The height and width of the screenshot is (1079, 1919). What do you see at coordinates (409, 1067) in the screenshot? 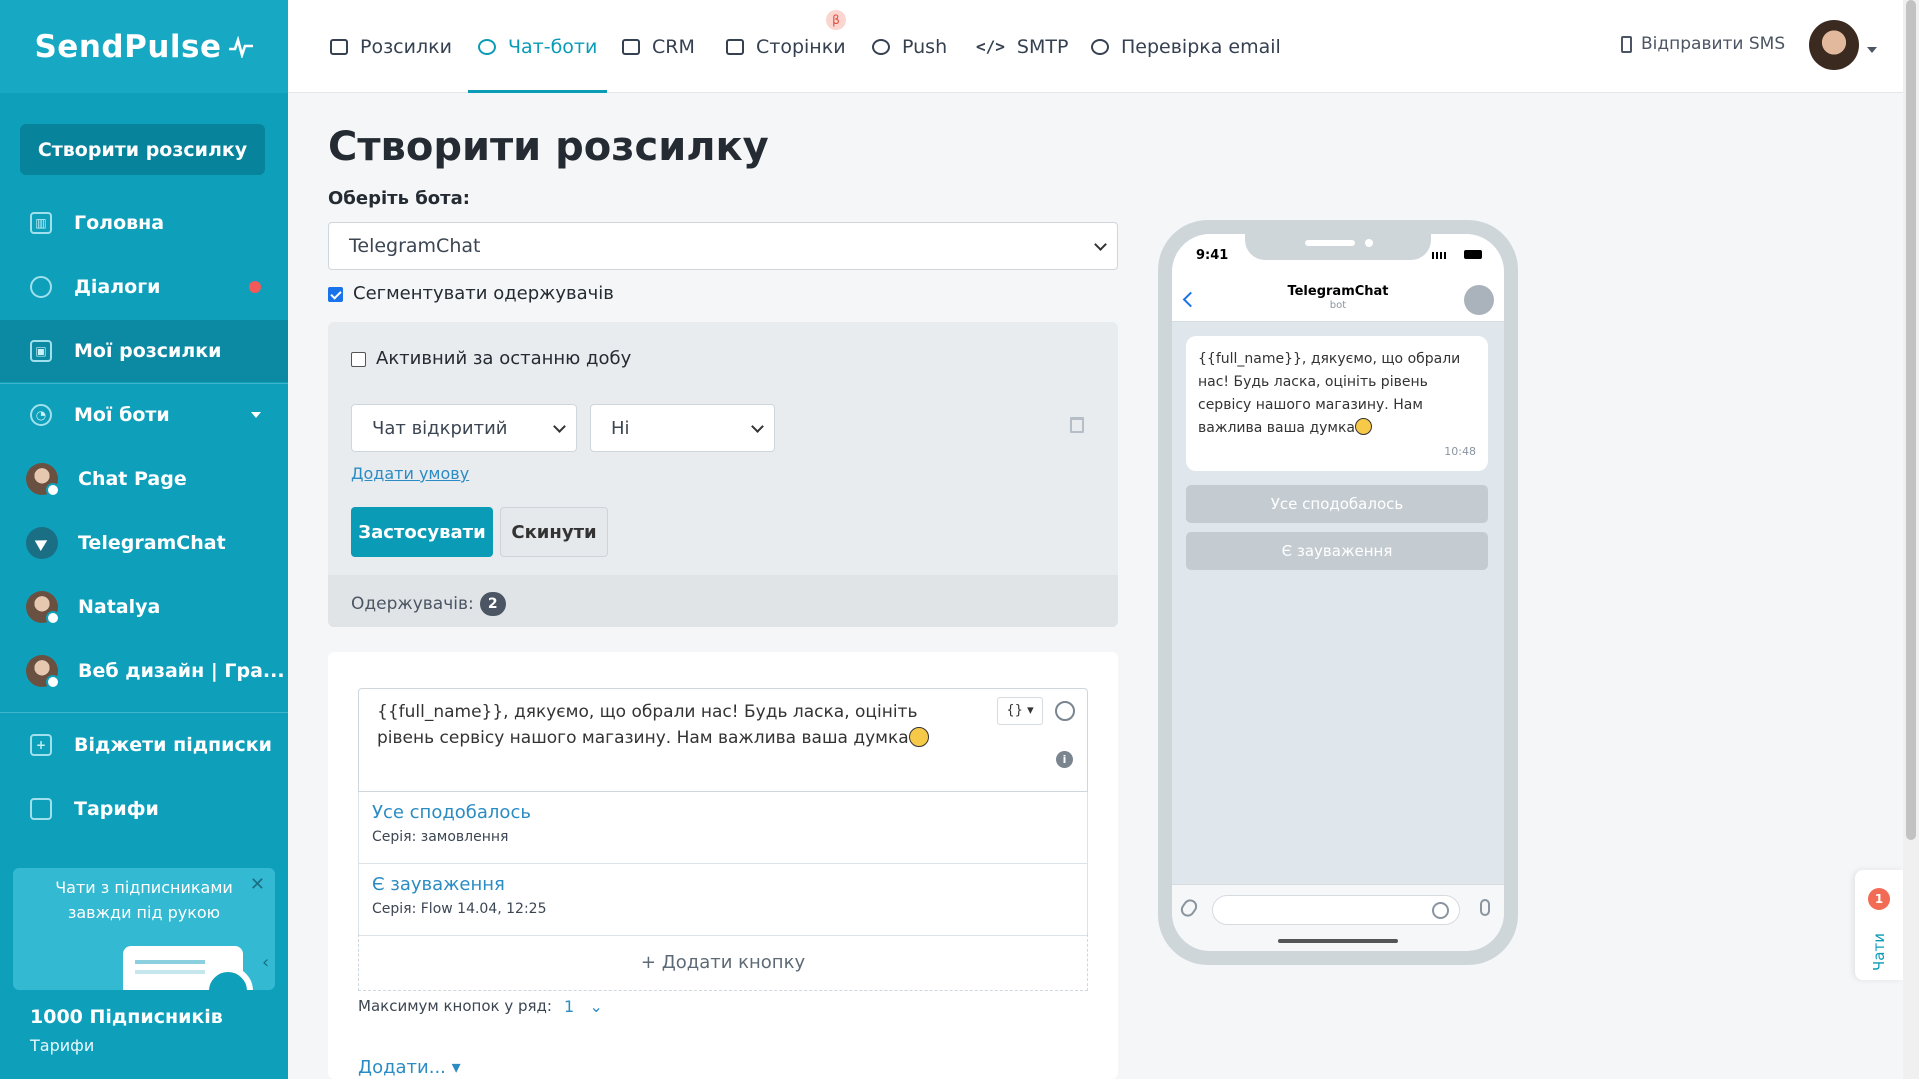
I see `add-more-dropdown: Додати... ▾` at bounding box center [409, 1067].